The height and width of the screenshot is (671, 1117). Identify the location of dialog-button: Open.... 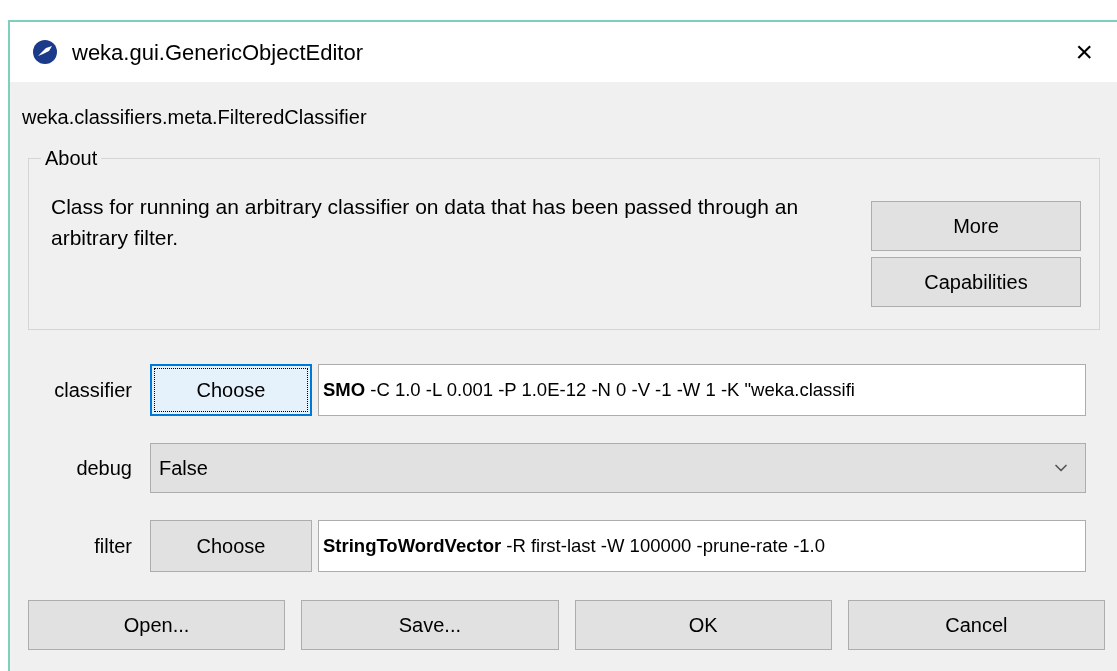
(157, 625).